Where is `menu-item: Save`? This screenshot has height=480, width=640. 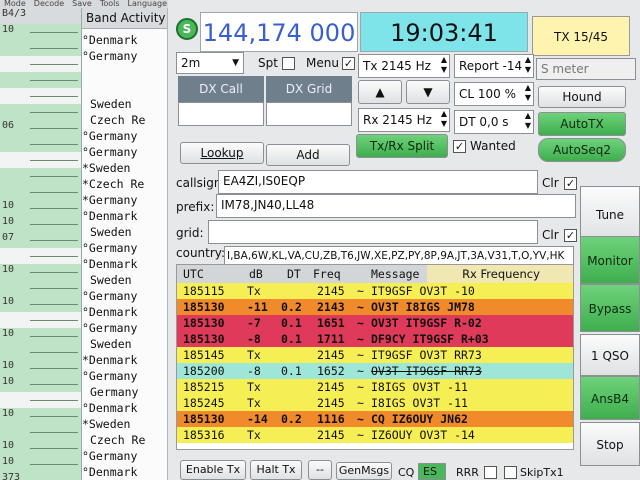 menu-item: Save is located at coordinates (82, 4).